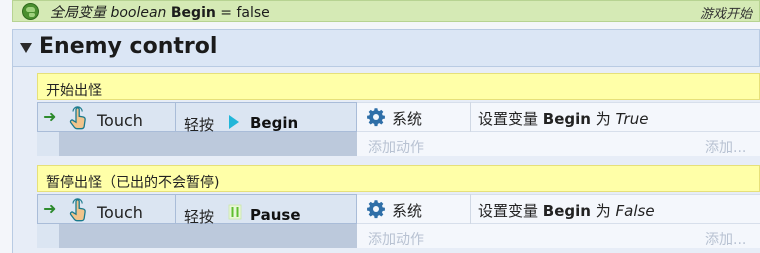 The height and width of the screenshot is (253, 760). I want to click on action-text: 设置变量 Begin 为 True, so click(563, 118).